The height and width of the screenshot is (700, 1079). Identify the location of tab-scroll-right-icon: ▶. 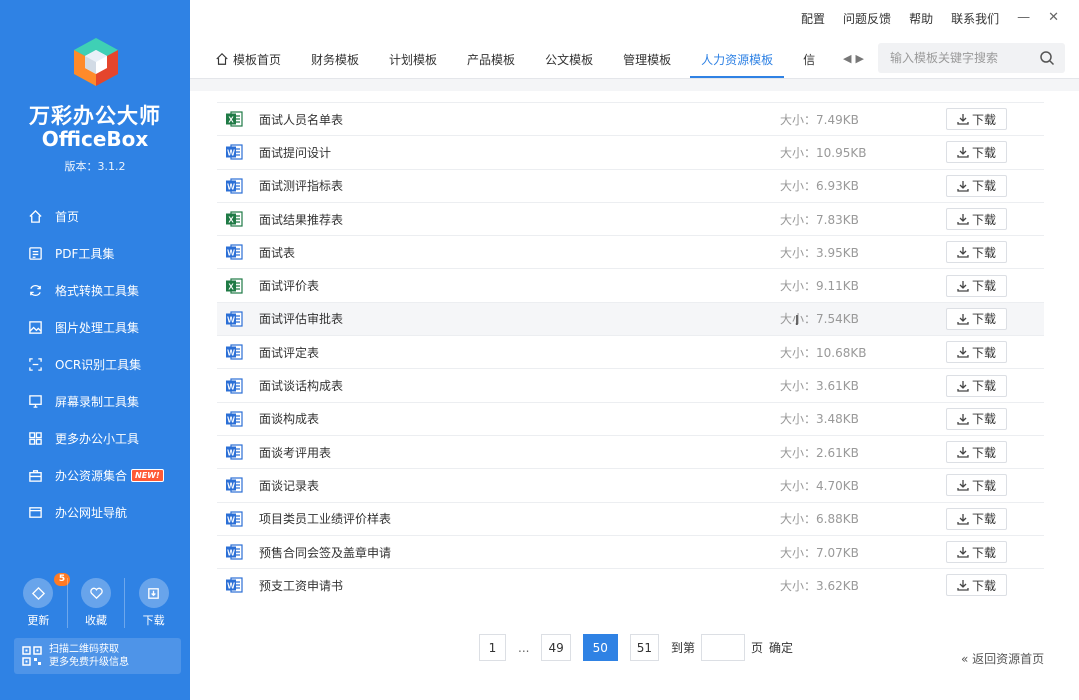
(859, 58).